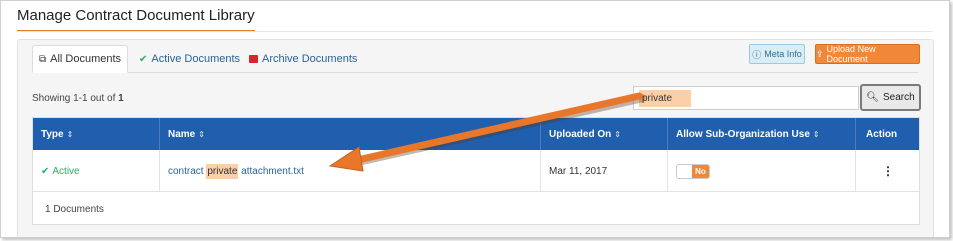 The width and height of the screenshot is (953, 241). I want to click on tab-active-documents: ✔ Active Documents, so click(189, 59).